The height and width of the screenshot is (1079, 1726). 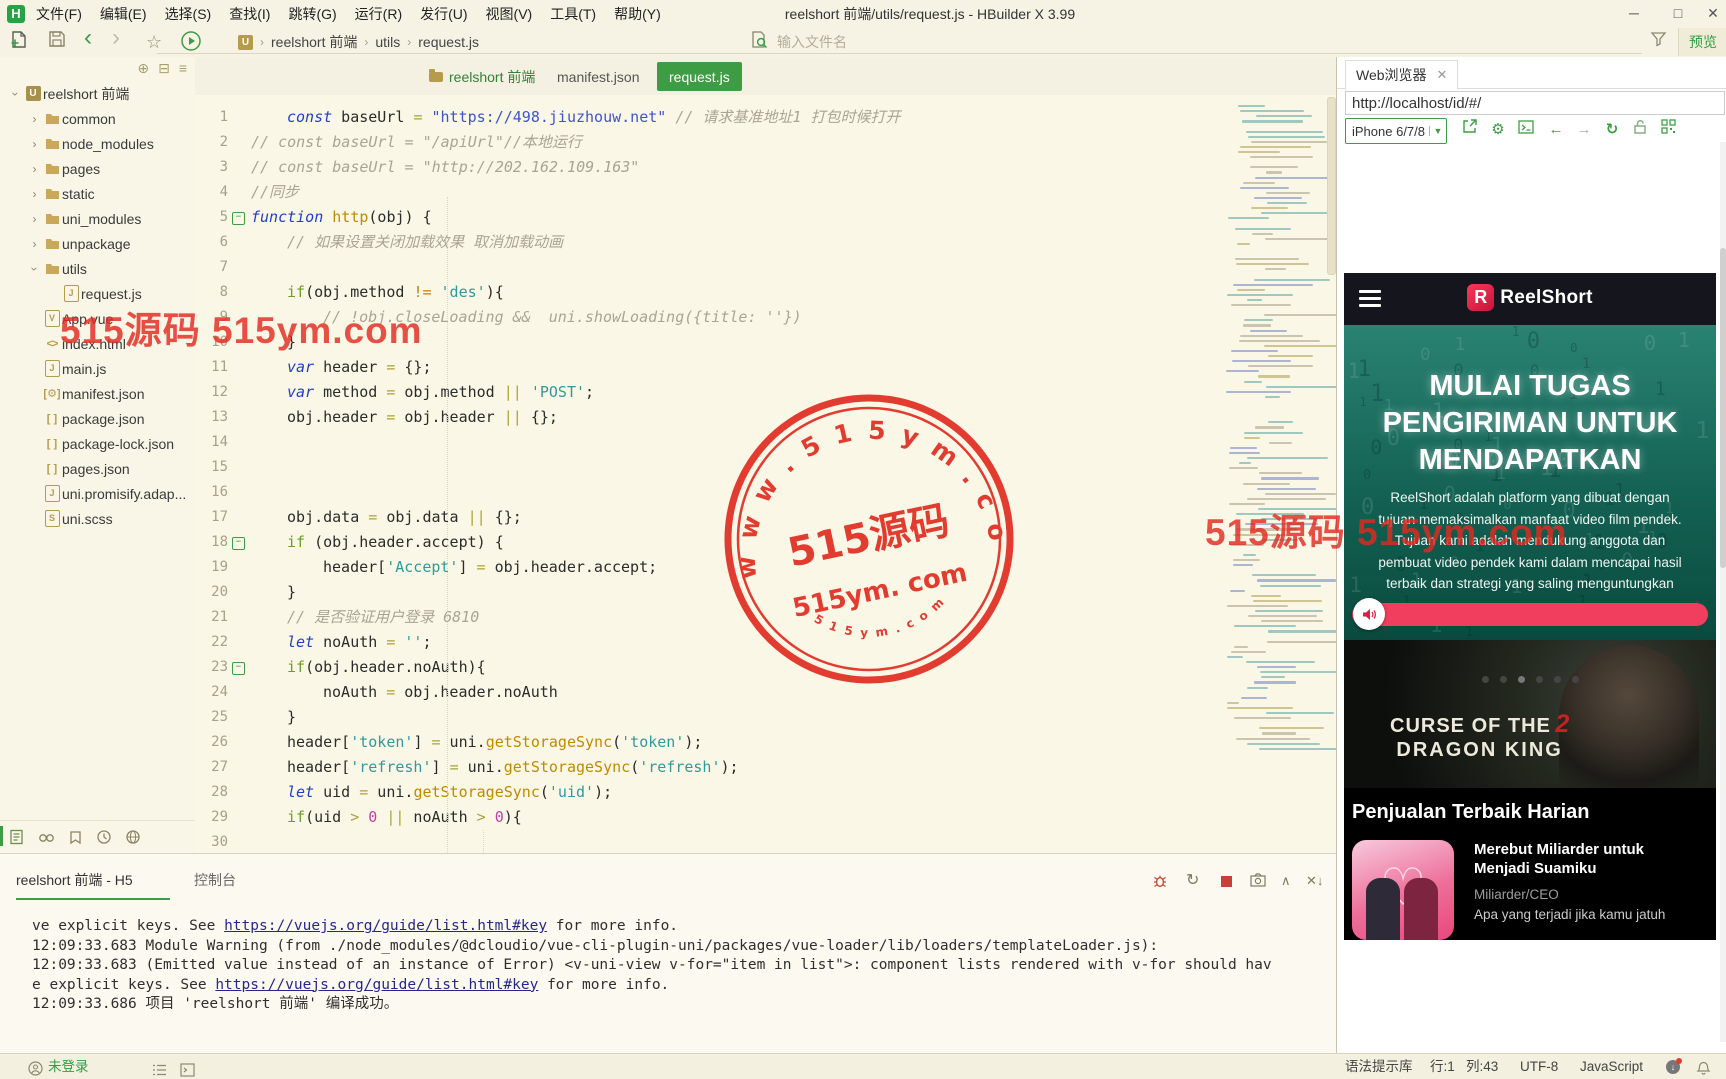 I want to click on editor-tab-manifest.json: manifest.json, so click(x=598, y=76).